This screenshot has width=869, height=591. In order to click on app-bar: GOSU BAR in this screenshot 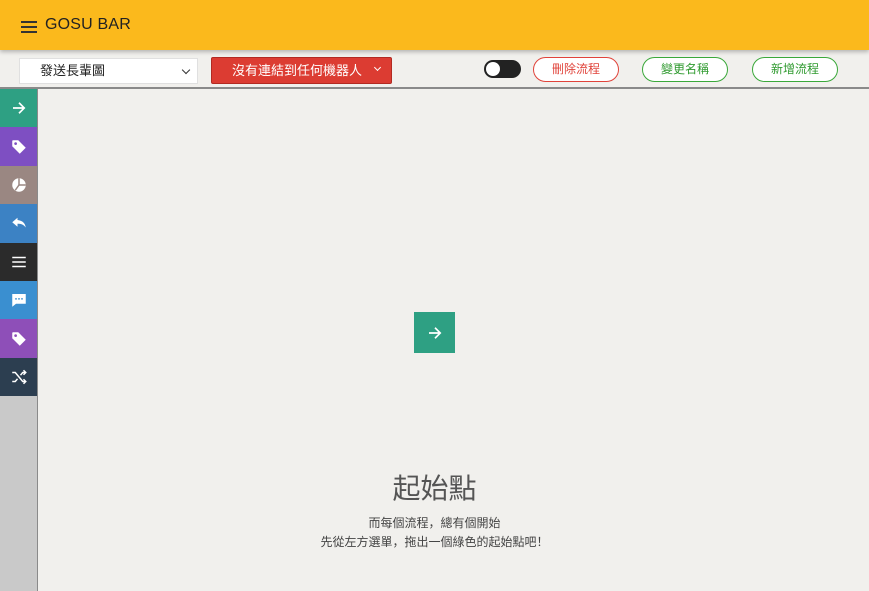, I will do `click(434, 25)`.